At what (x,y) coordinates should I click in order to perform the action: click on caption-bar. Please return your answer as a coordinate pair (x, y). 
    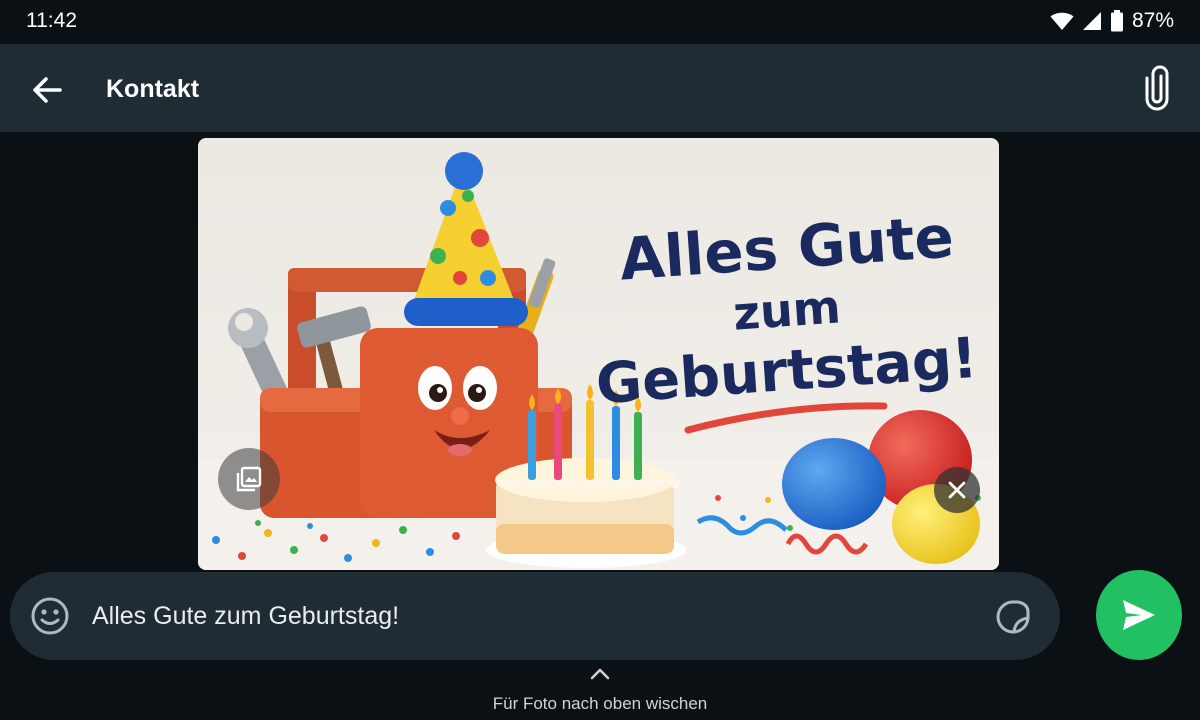
    Looking at the image, I should click on (535, 616).